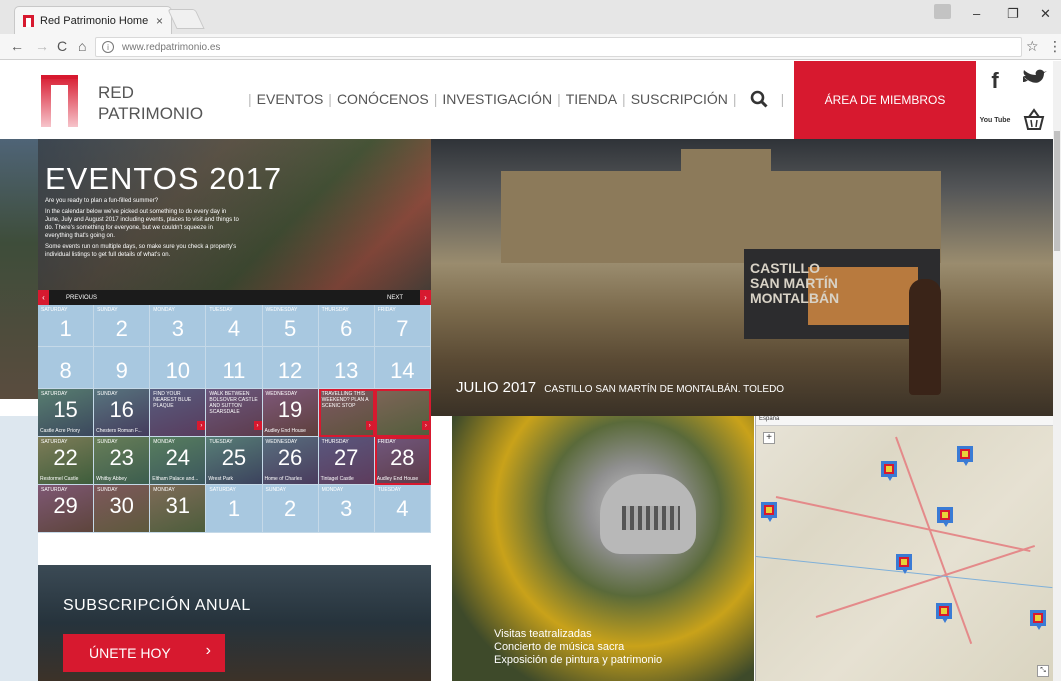 This screenshot has width=1061, height=681. I want to click on calendar-day-number: 2, so click(121, 328).